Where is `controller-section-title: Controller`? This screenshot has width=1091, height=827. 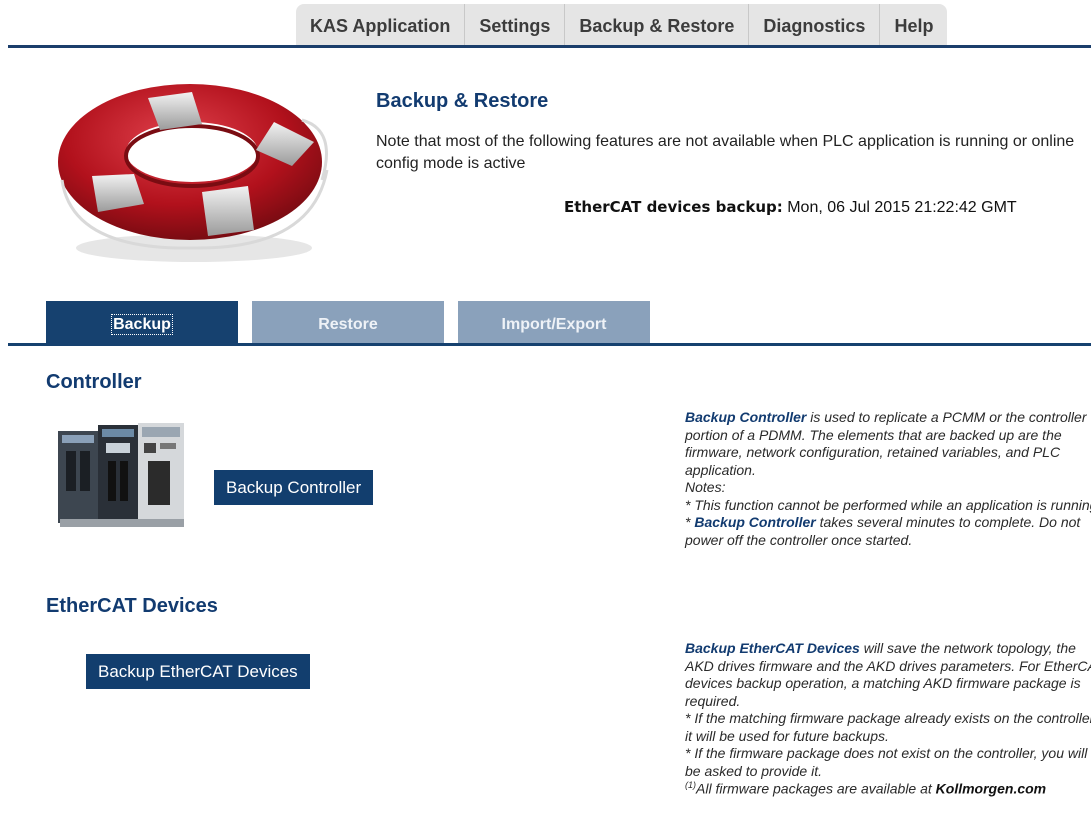
controller-section-title: Controller is located at coordinates (94, 382).